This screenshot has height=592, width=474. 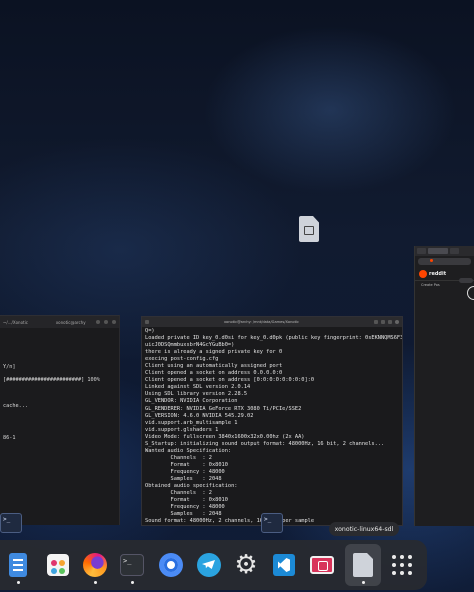 I want to click on main-terminal-line: GL_VERSION: 4.6.0 NVIDIA 545.29.02, so click(x=199, y=415).